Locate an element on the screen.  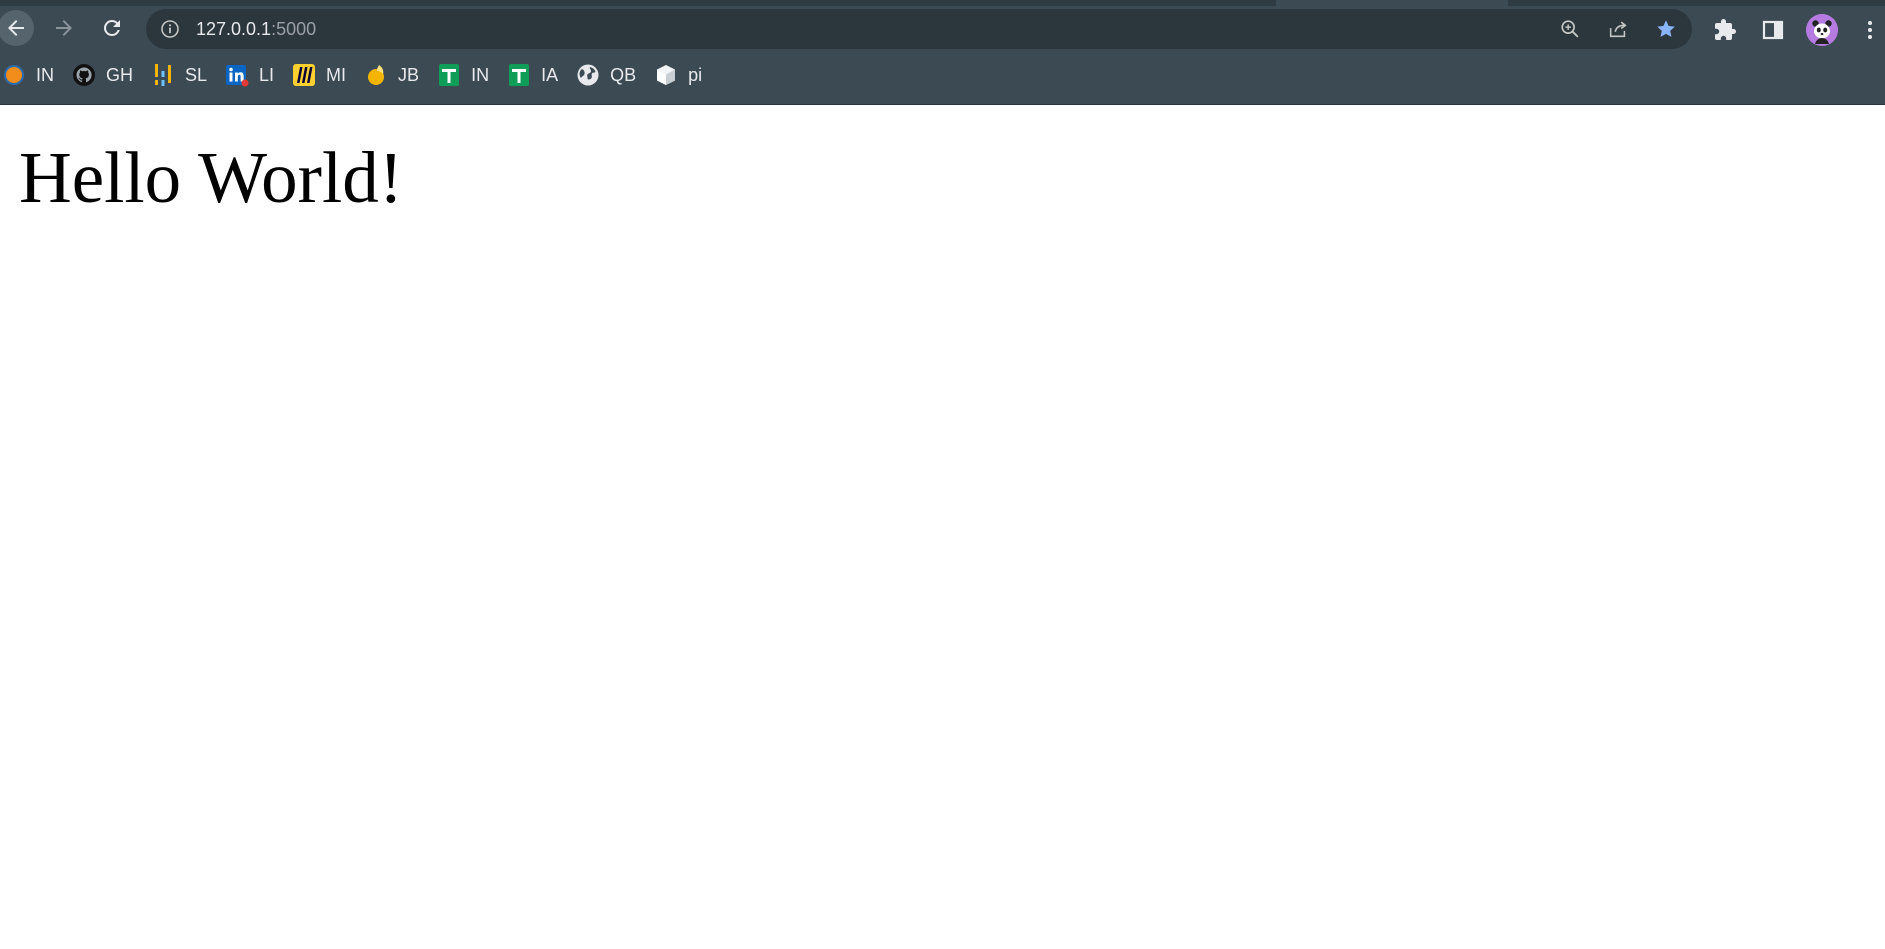
bookmark-in-1: IN is located at coordinates (31, 75).